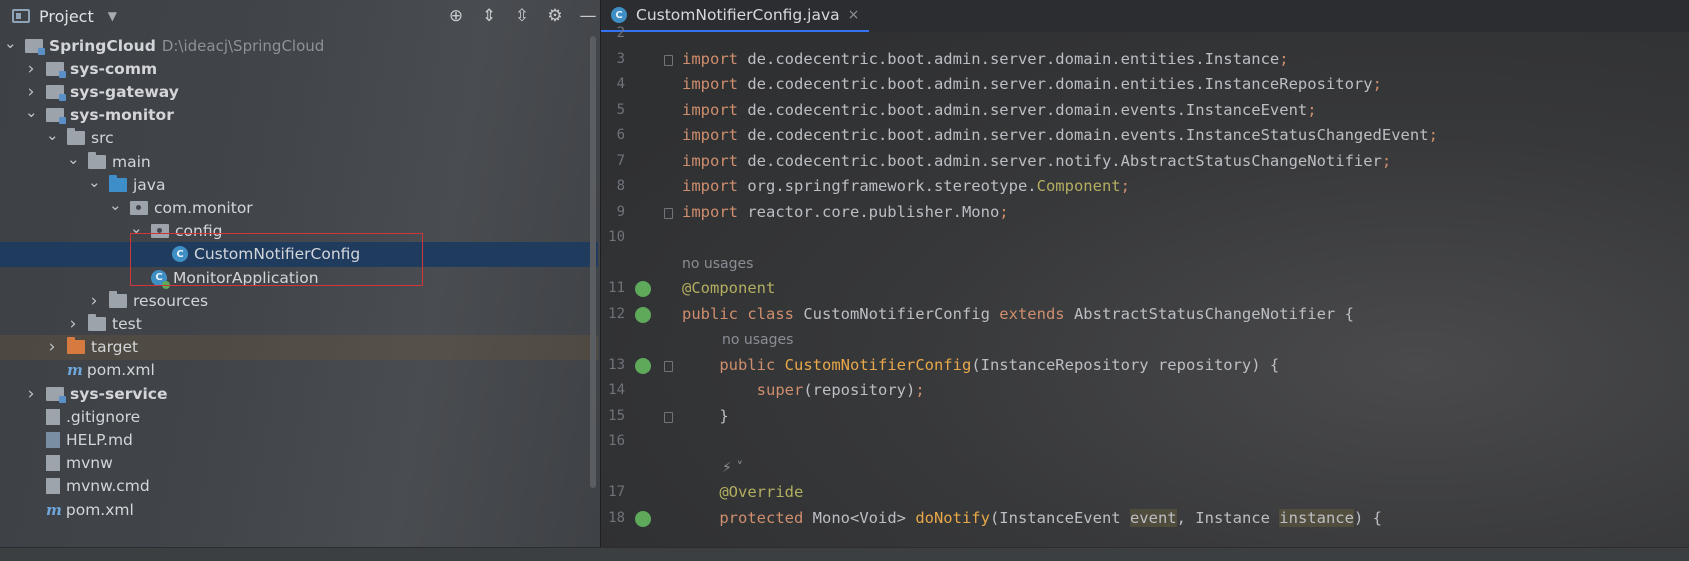  Describe the element at coordinates (299, 393) in the screenshot. I see `tree-item: › sys-service` at that location.